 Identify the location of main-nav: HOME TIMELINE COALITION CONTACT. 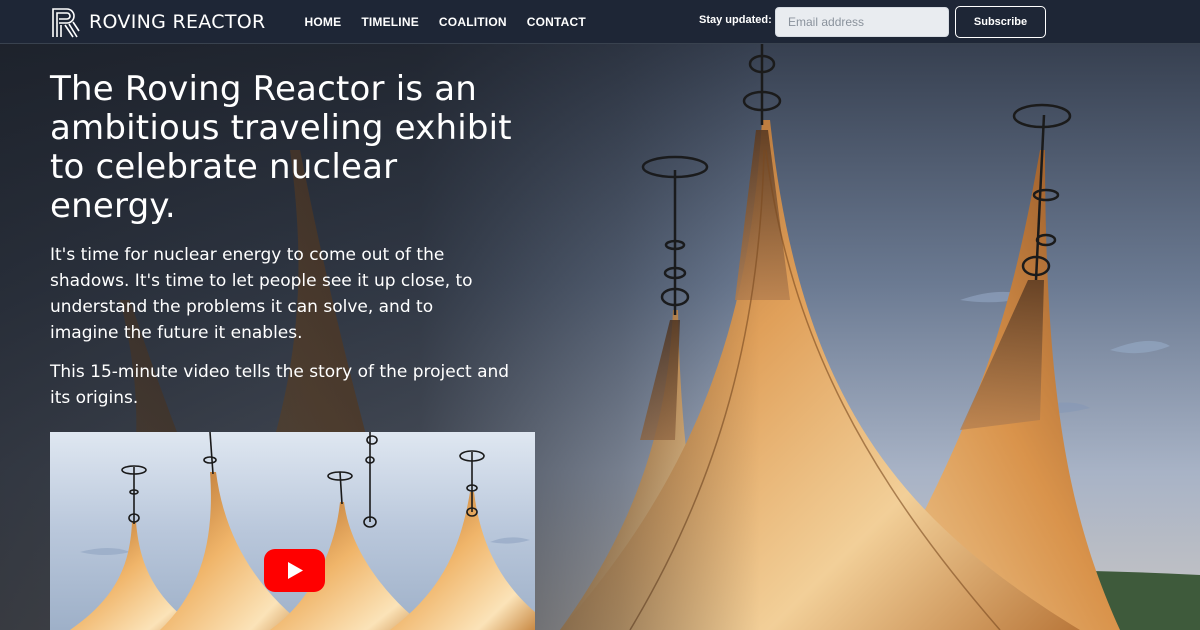
(455, 22).